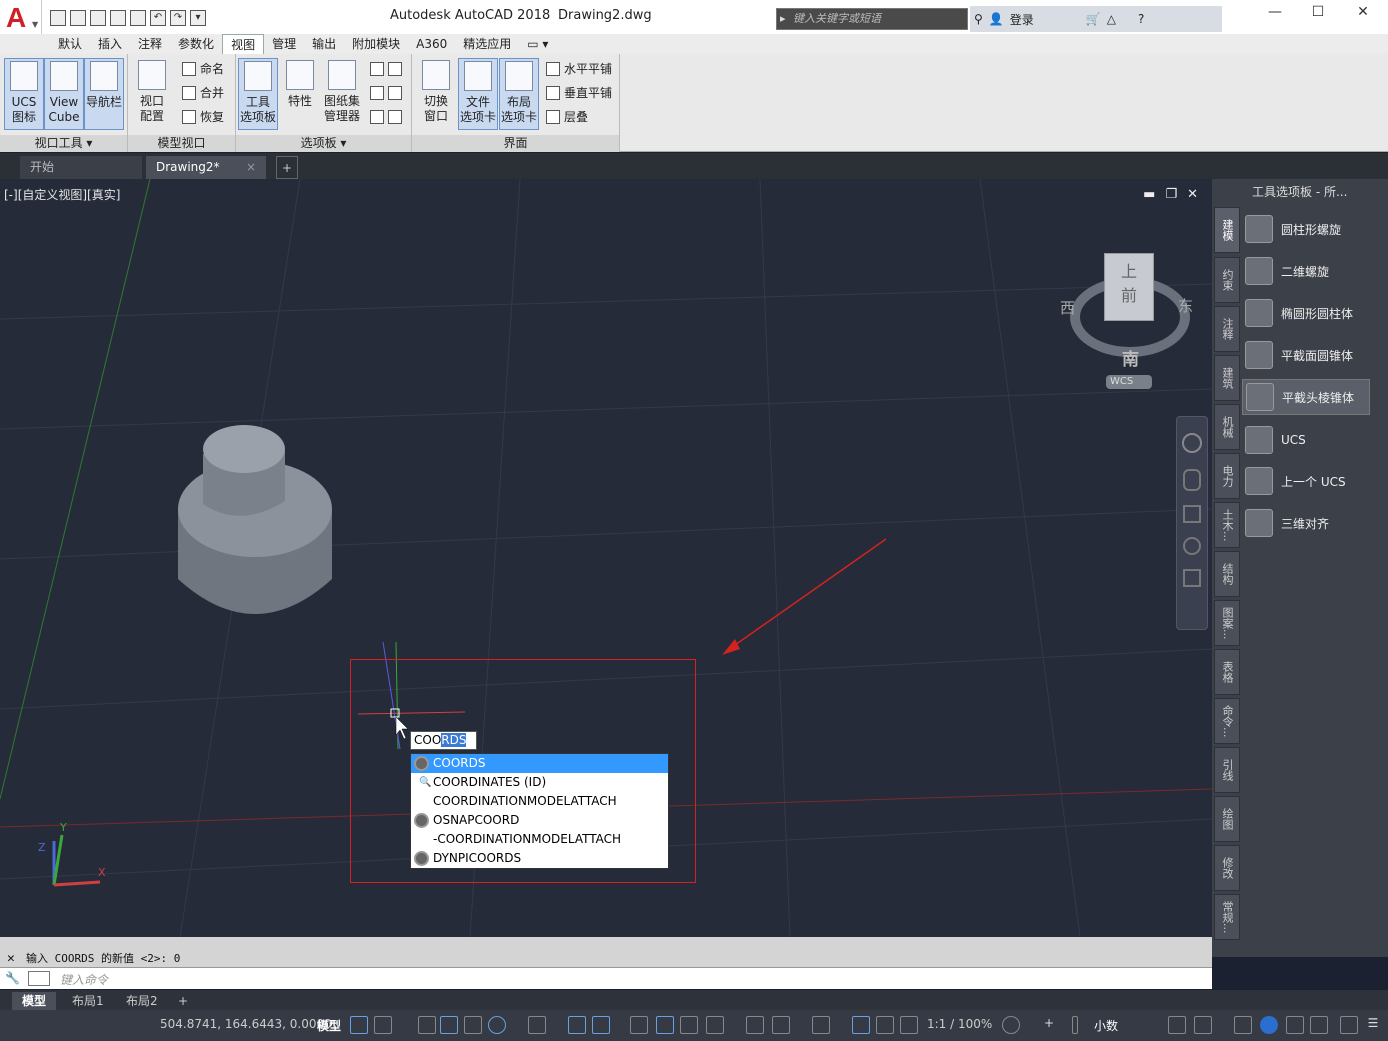  Describe the element at coordinates (1349, 1025) in the screenshot. I see `fullscreen-icon` at that location.